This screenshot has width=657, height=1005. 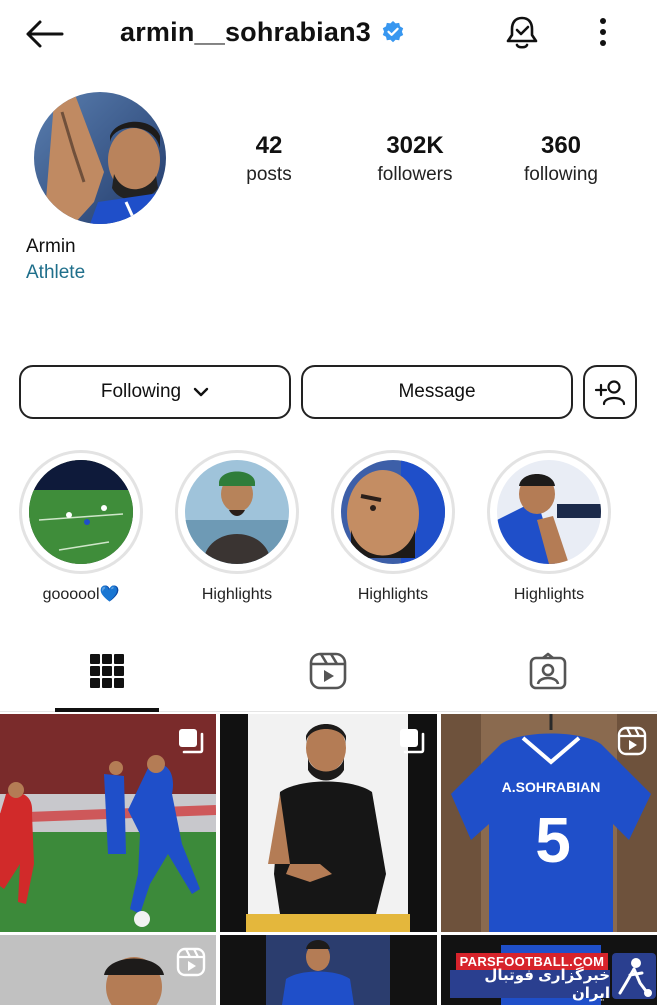 What do you see at coordinates (246, 31) in the screenshot?
I see `username: armin__sohrabian3` at bounding box center [246, 31].